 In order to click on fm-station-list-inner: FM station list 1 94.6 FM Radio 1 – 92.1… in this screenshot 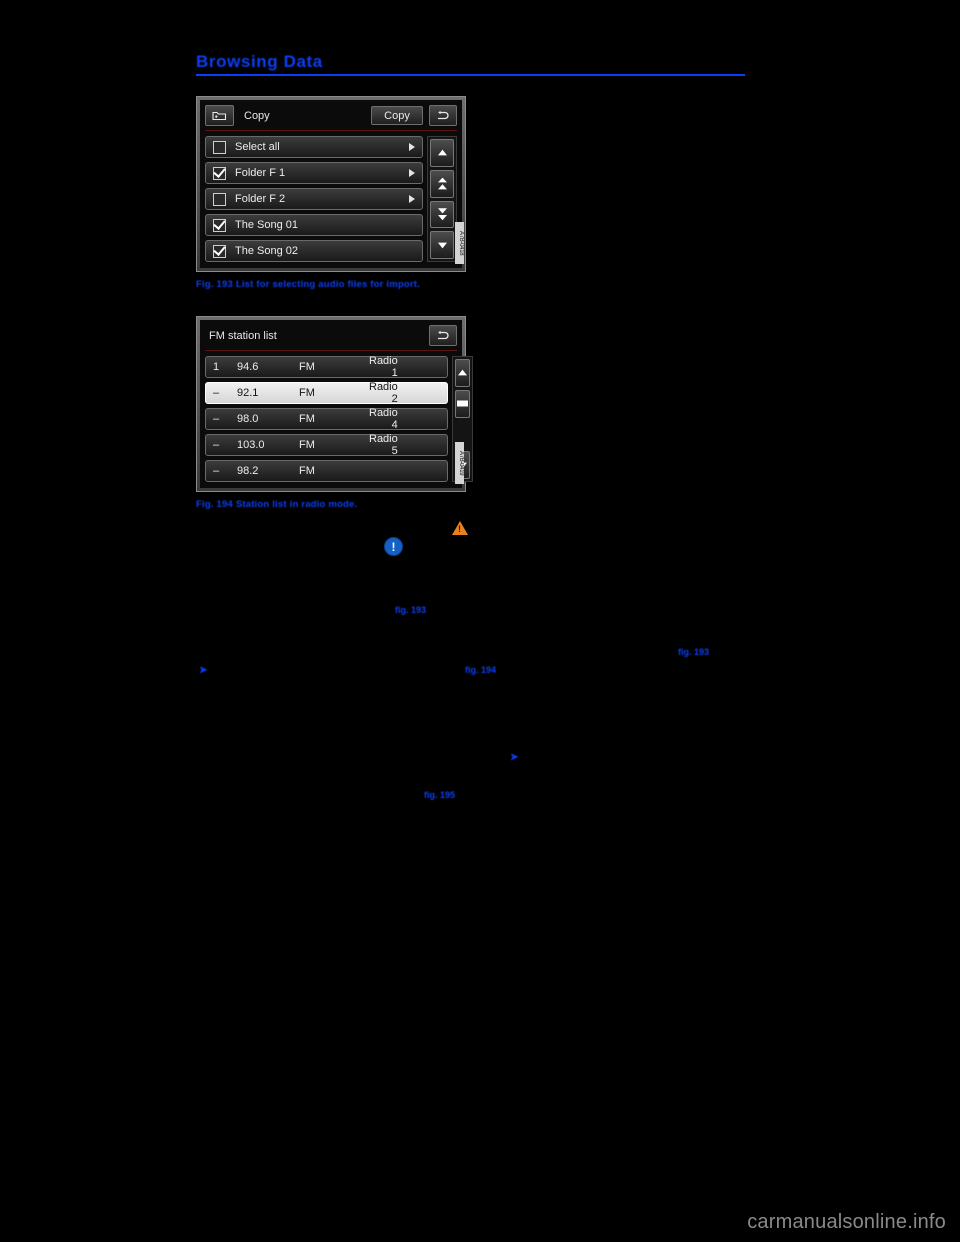, I will do `click(336, 404)`.